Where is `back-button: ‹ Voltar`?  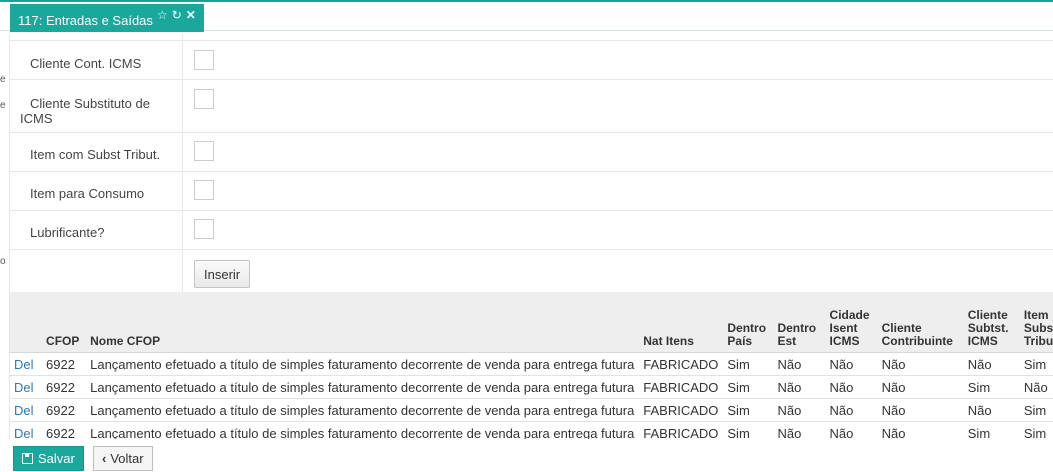 back-button: ‹ Voltar is located at coordinates (123, 458).